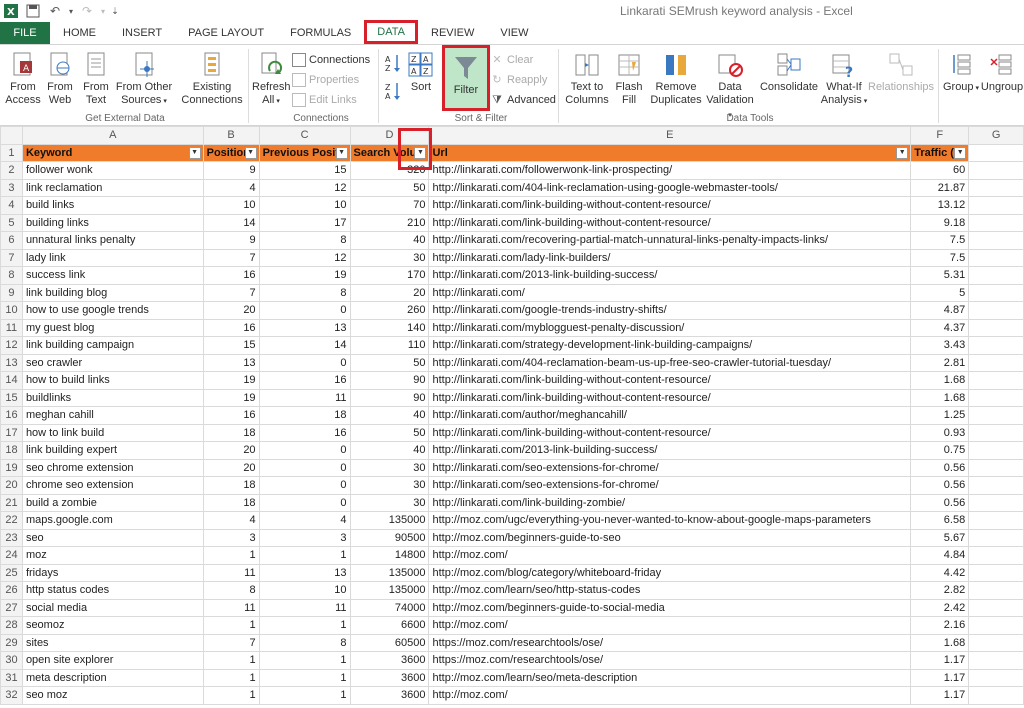 The image size is (1024, 708). What do you see at coordinates (670, 537) in the screenshot?
I see `cell: http://moz.com/beginners-guide-to-seo` at bounding box center [670, 537].